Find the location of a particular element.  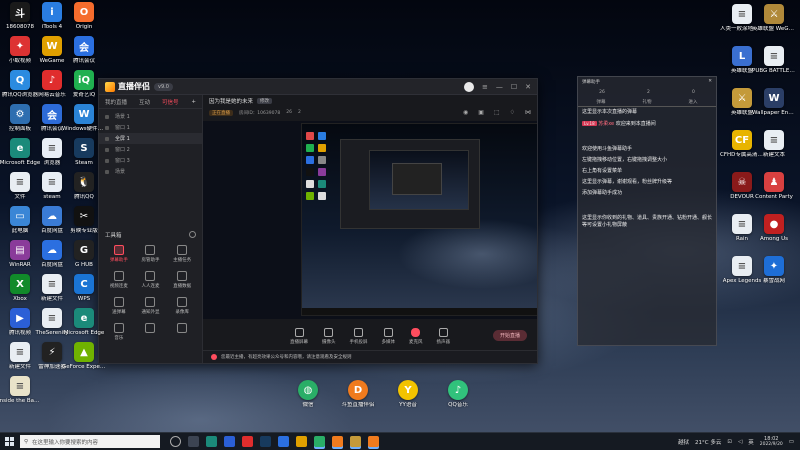

ime-indicator: 英 is located at coordinates (751, 442).